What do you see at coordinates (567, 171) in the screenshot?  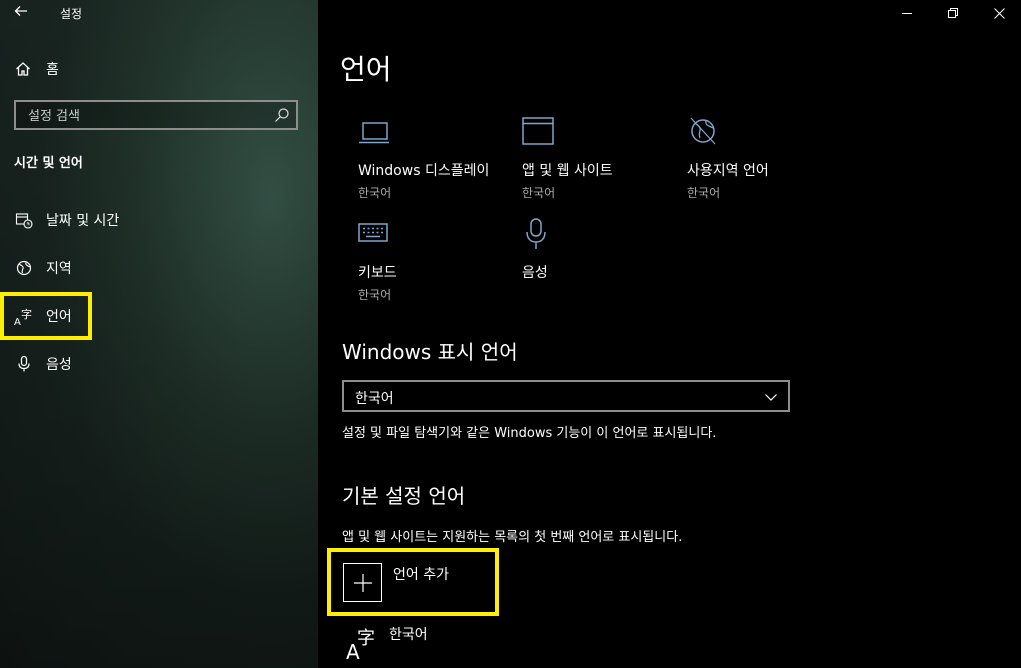 I see `tile-name: 앱 및 웹 사이트` at bounding box center [567, 171].